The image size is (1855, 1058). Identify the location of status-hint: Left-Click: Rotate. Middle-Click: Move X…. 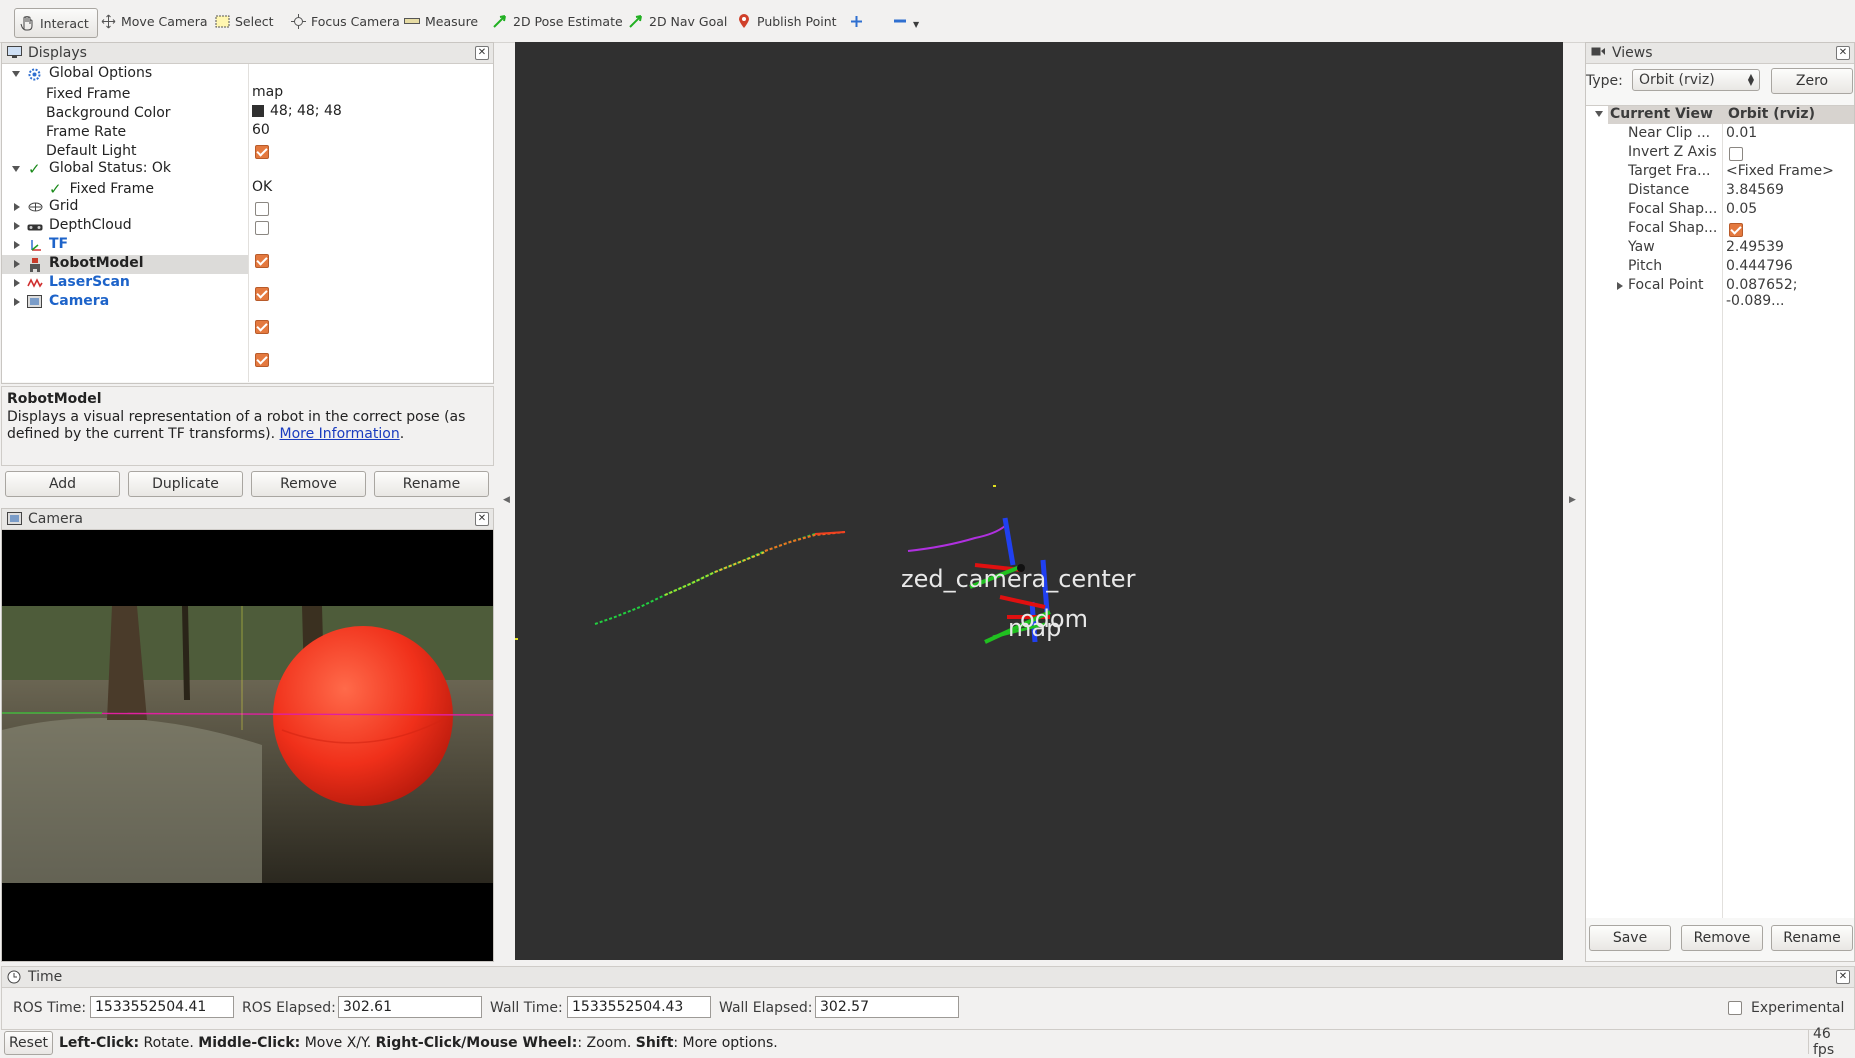
(418, 1043).